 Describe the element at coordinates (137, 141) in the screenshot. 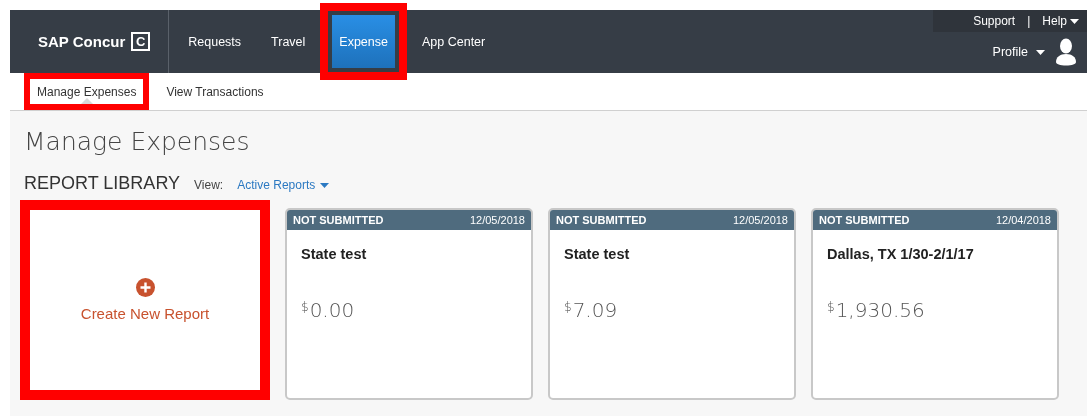

I see `page-title: Manage Expenses` at that location.